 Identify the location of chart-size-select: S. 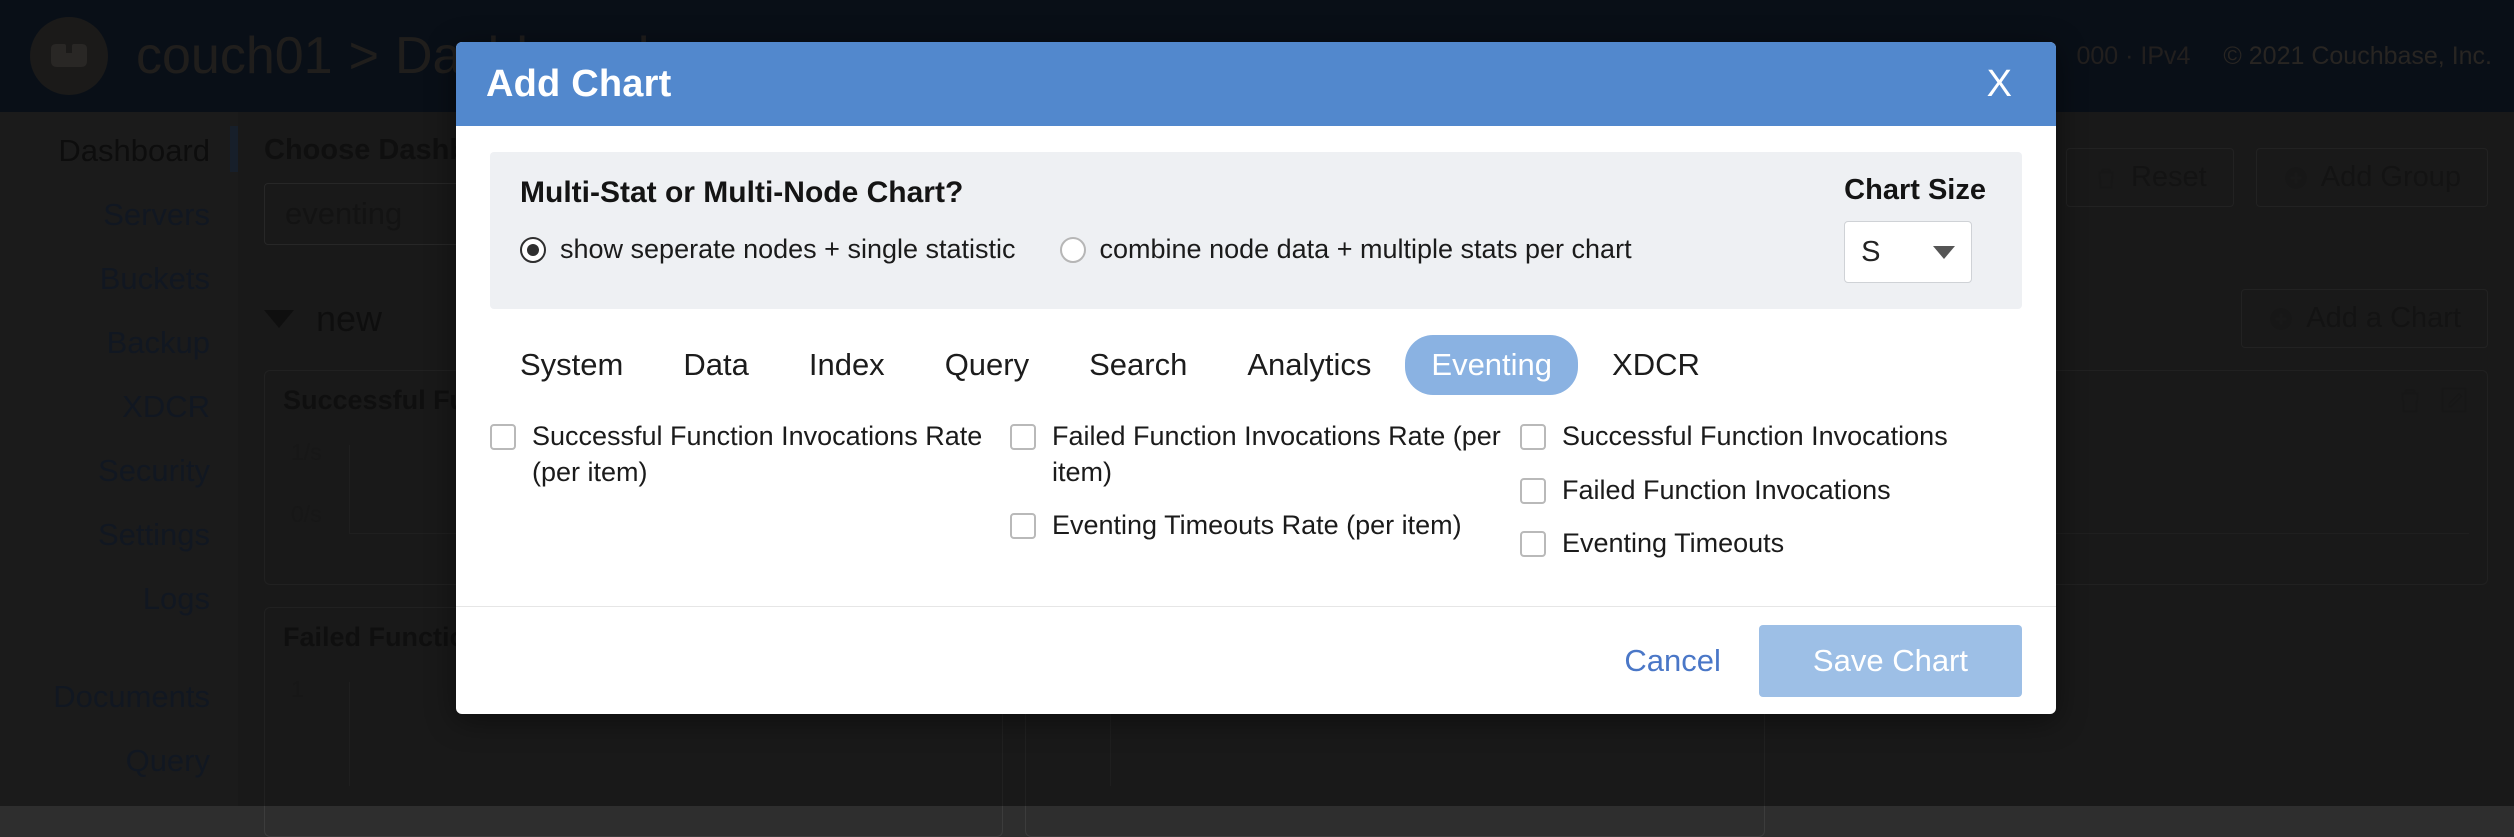
(1908, 252).